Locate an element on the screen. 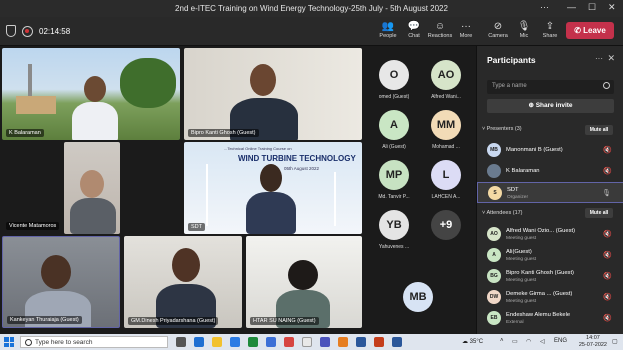 Image resolution: width=623 pixels, height=350 pixels. more-icon: ··· is located at coordinates (466, 26).